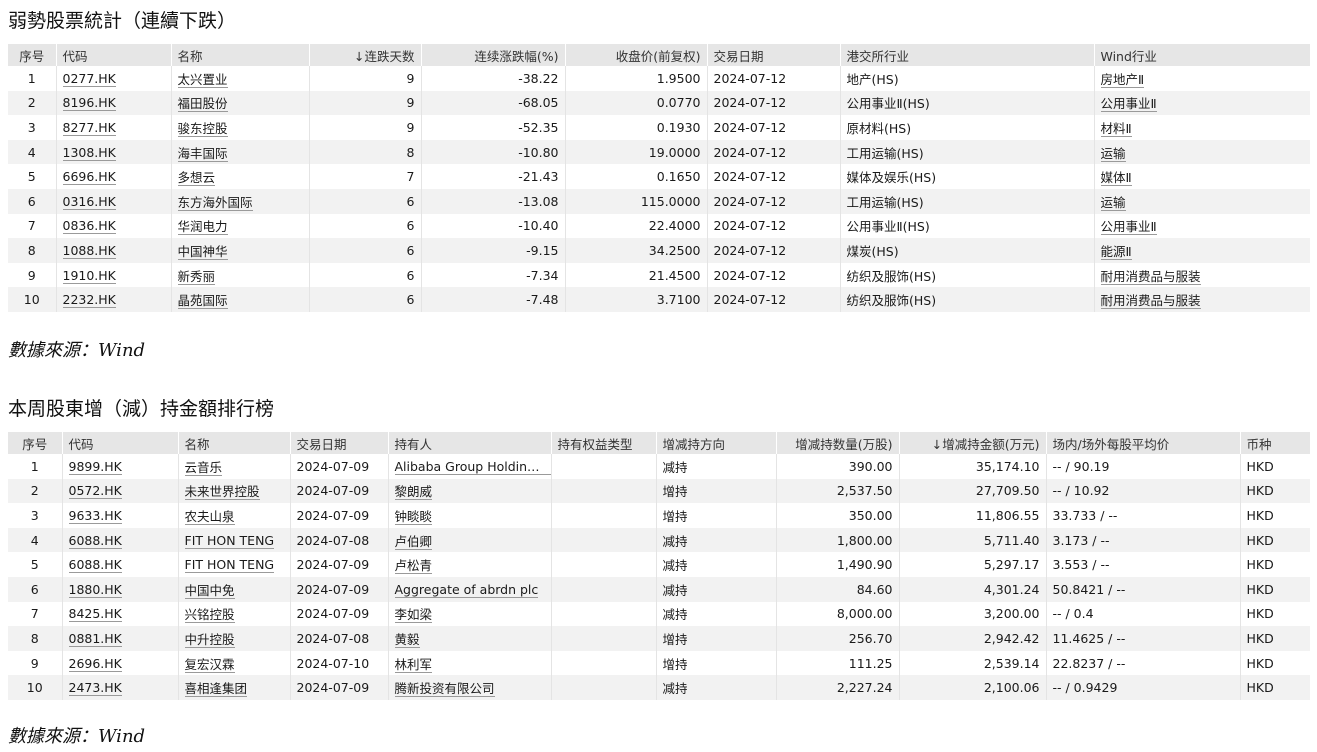  What do you see at coordinates (413, 615) in the screenshot?
I see `holder-link: 李如梁` at bounding box center [413, 615].